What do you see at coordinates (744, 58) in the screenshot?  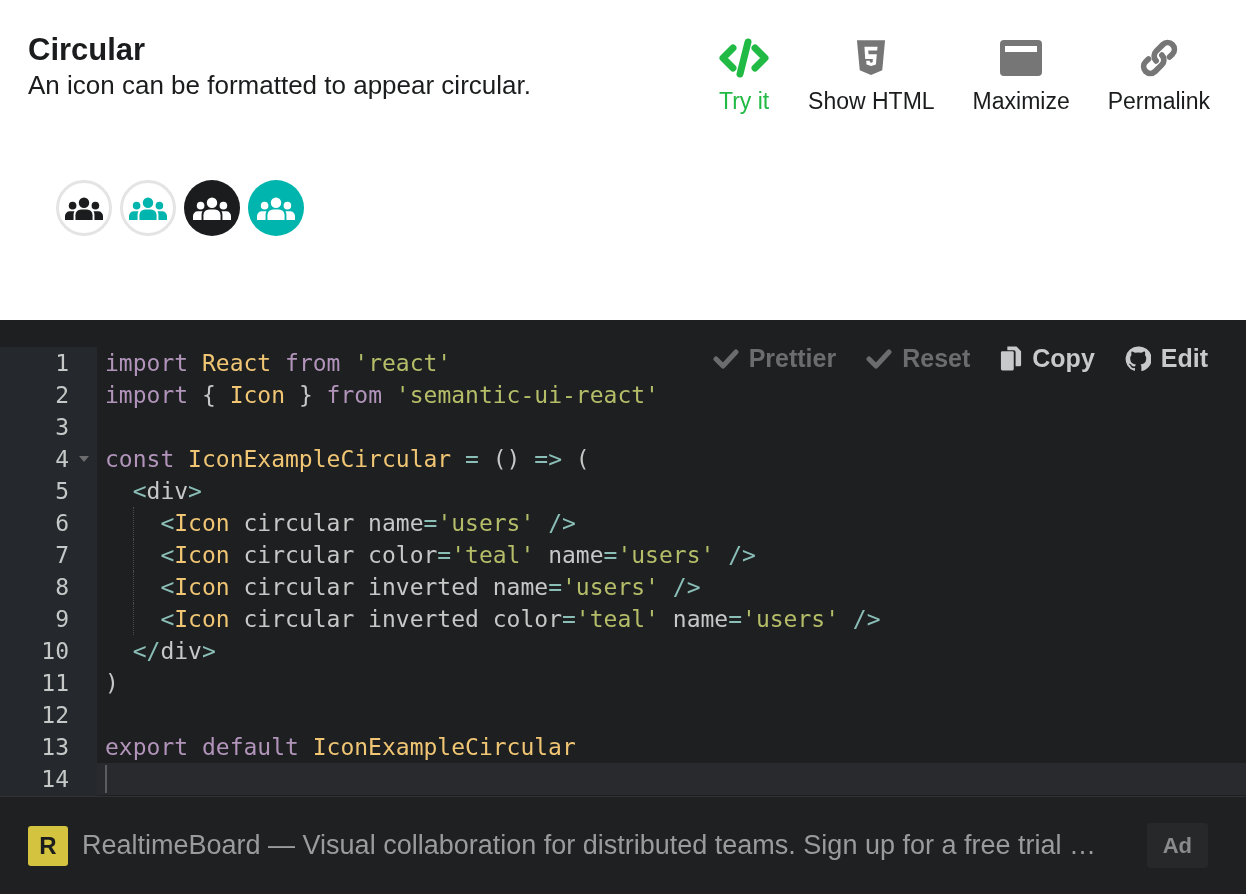 I see `code-icon` at bounding box center [744, 58].